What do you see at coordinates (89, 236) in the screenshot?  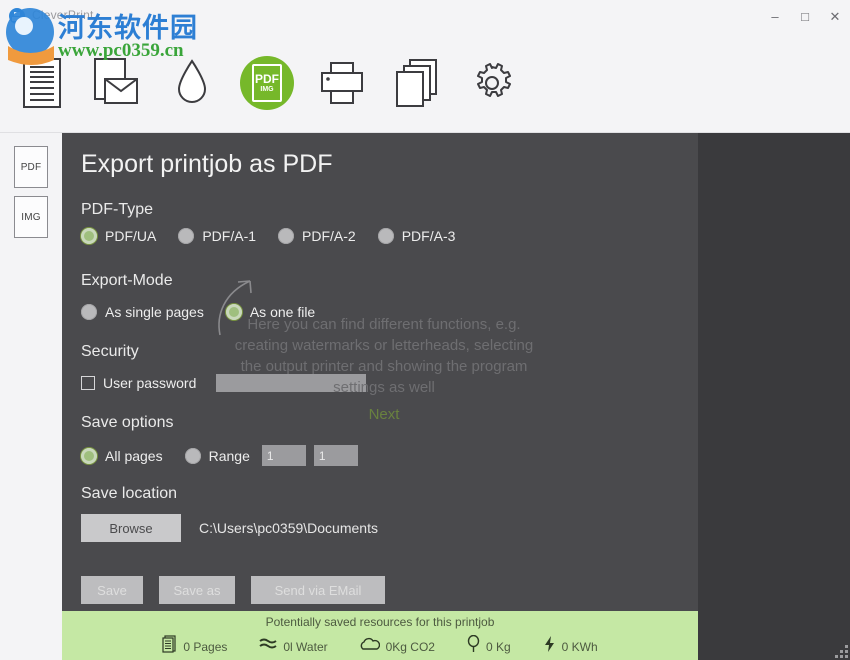 I see `radio-pdf-ua` at bounding box center [89, 236].